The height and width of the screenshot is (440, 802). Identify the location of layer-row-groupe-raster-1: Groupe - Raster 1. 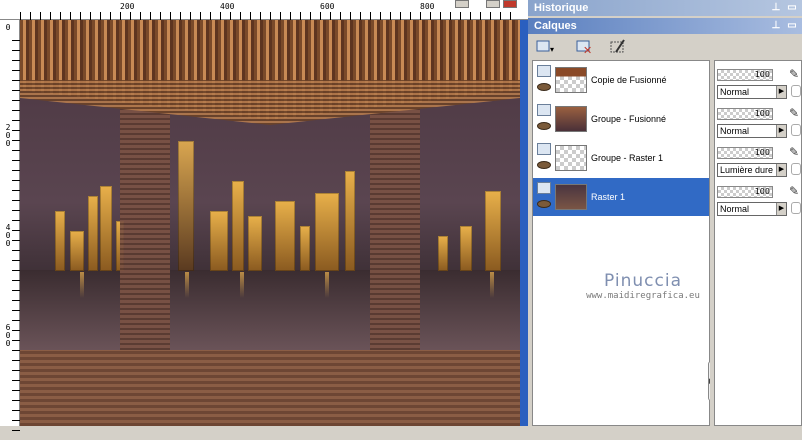
(621, 158).